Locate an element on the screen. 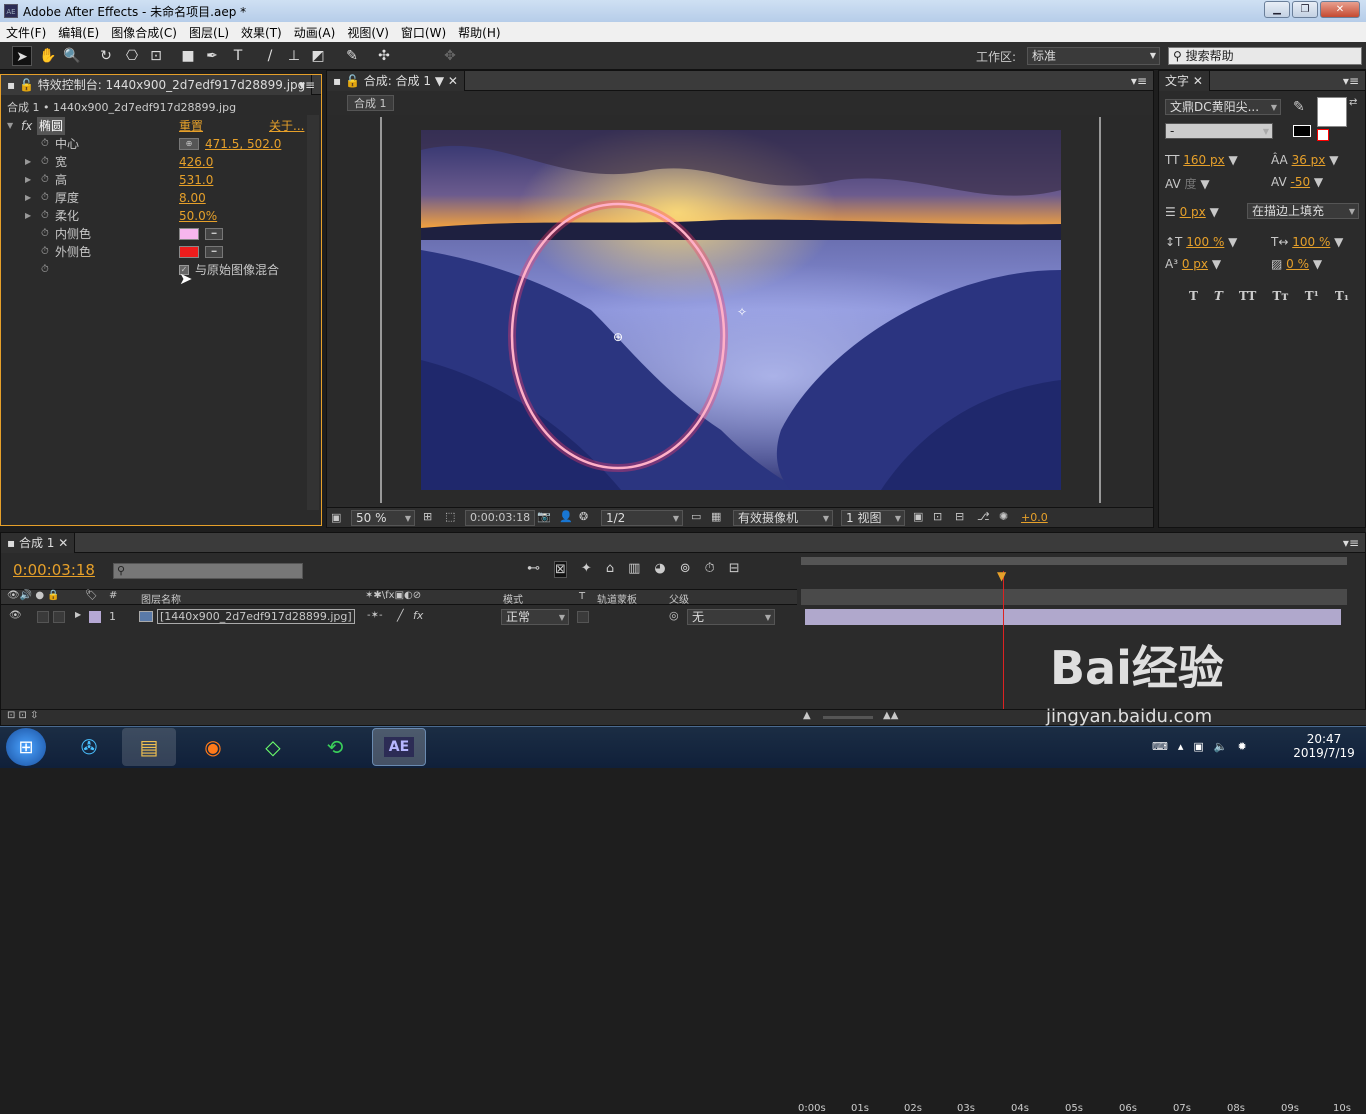 This screenshot has width=1366, height=1114. effect-controls-tab: ▪ 🔓 特效控制台: 1440x900_2d7edf917d28899.jpg is located at coordinates (157, 84).